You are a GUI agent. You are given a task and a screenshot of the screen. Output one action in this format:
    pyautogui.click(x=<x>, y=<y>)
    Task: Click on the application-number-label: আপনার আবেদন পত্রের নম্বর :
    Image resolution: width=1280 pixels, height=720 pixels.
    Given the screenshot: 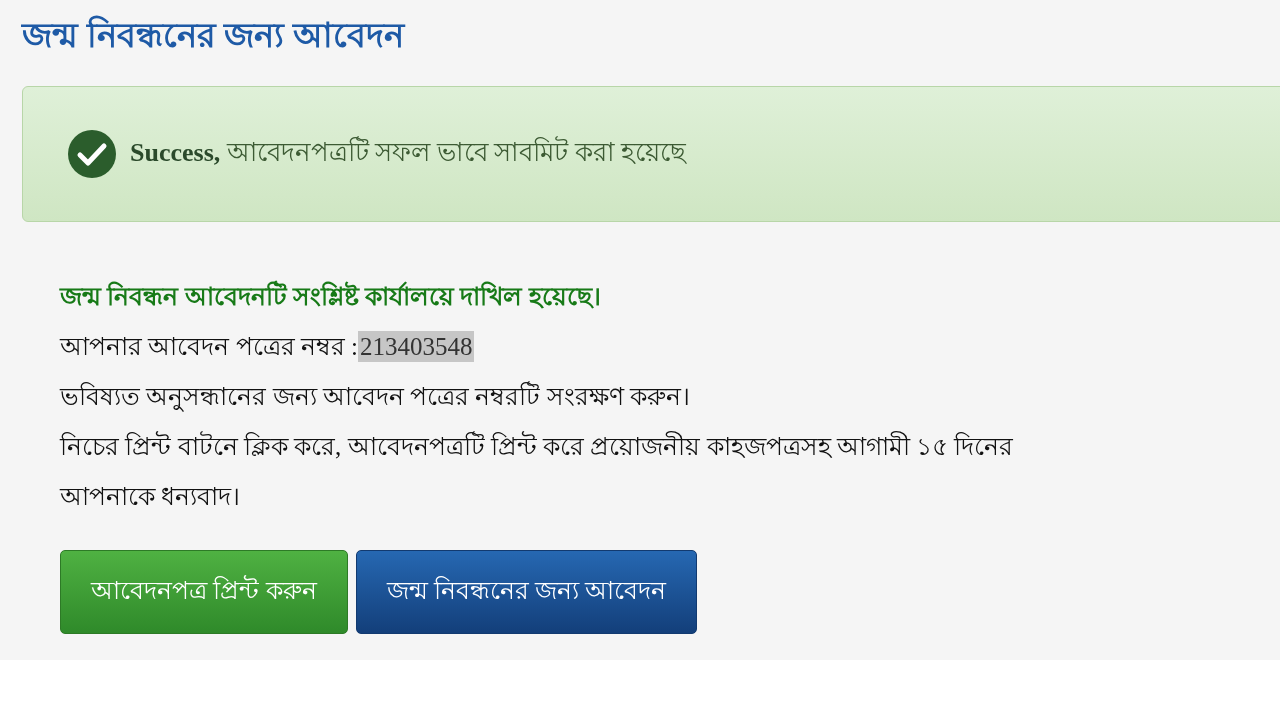 What is the action you would take?
    pyautogui.click(x=209, y=346)
    